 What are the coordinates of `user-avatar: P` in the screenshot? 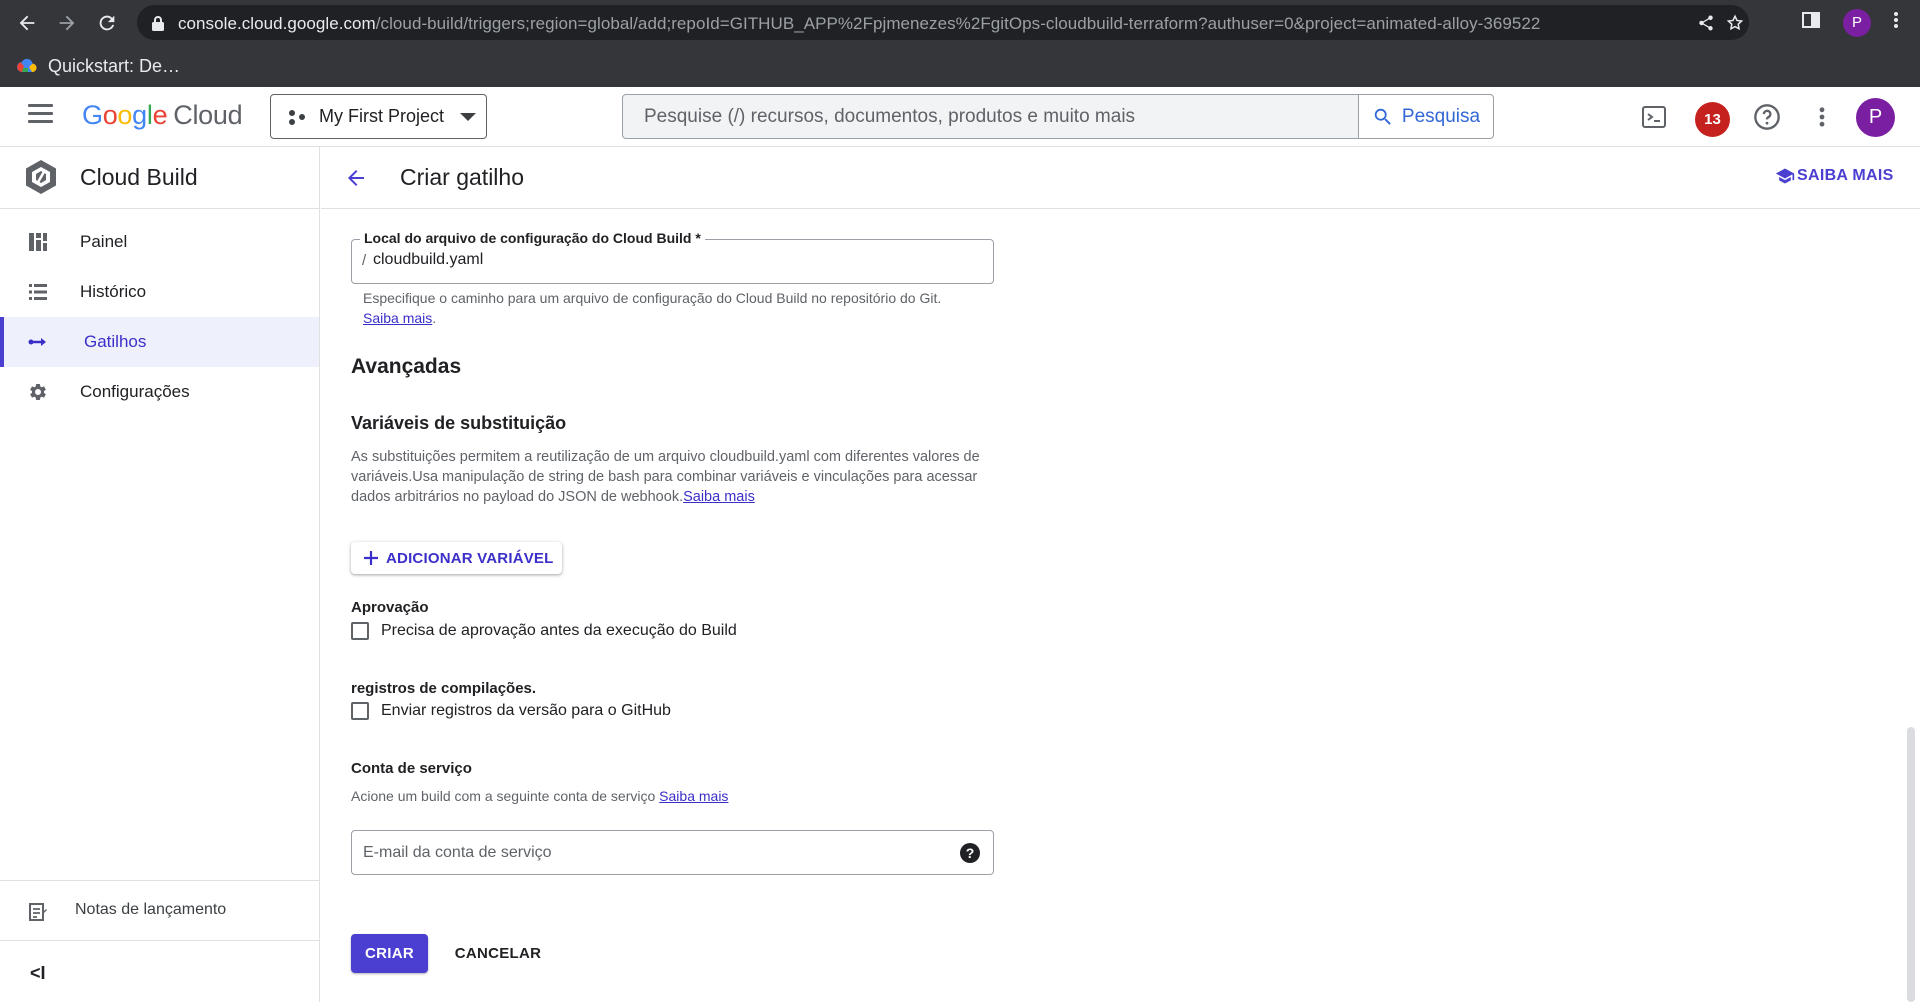 It's located at (1875, 117).